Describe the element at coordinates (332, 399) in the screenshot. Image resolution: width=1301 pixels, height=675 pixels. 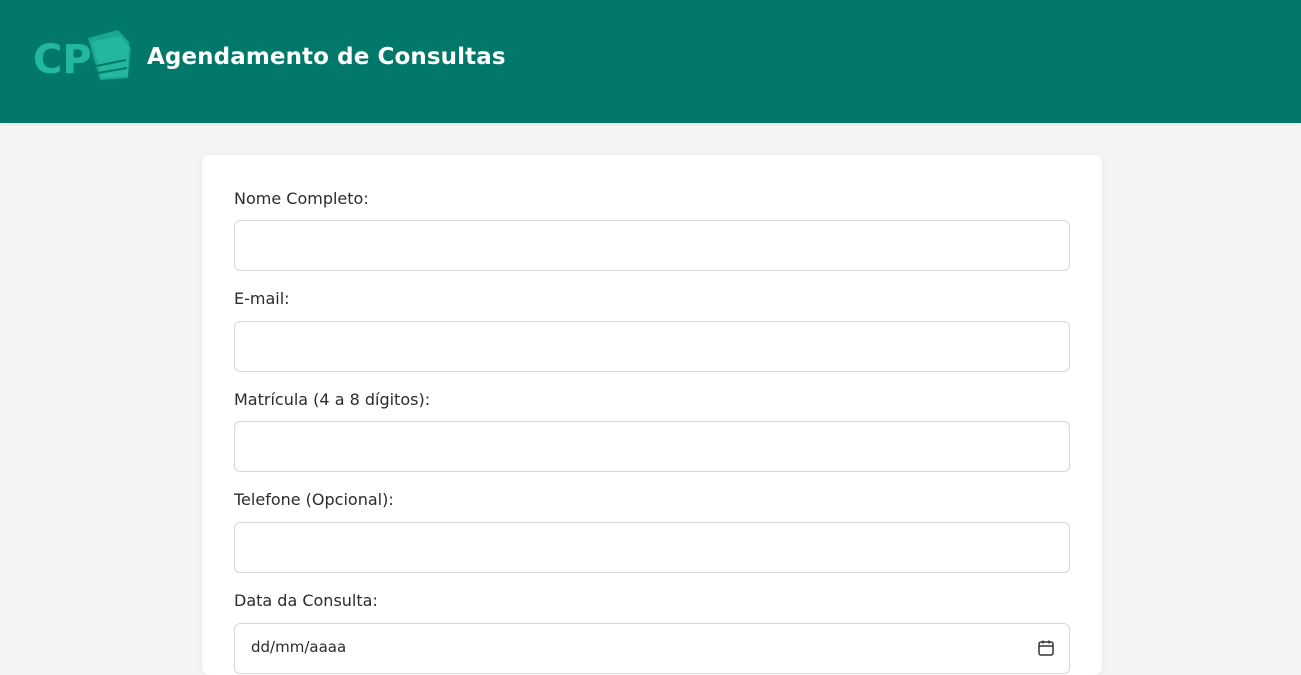
I see `registration-label: Matrícula (4 a 8 dígitos):` at that location.